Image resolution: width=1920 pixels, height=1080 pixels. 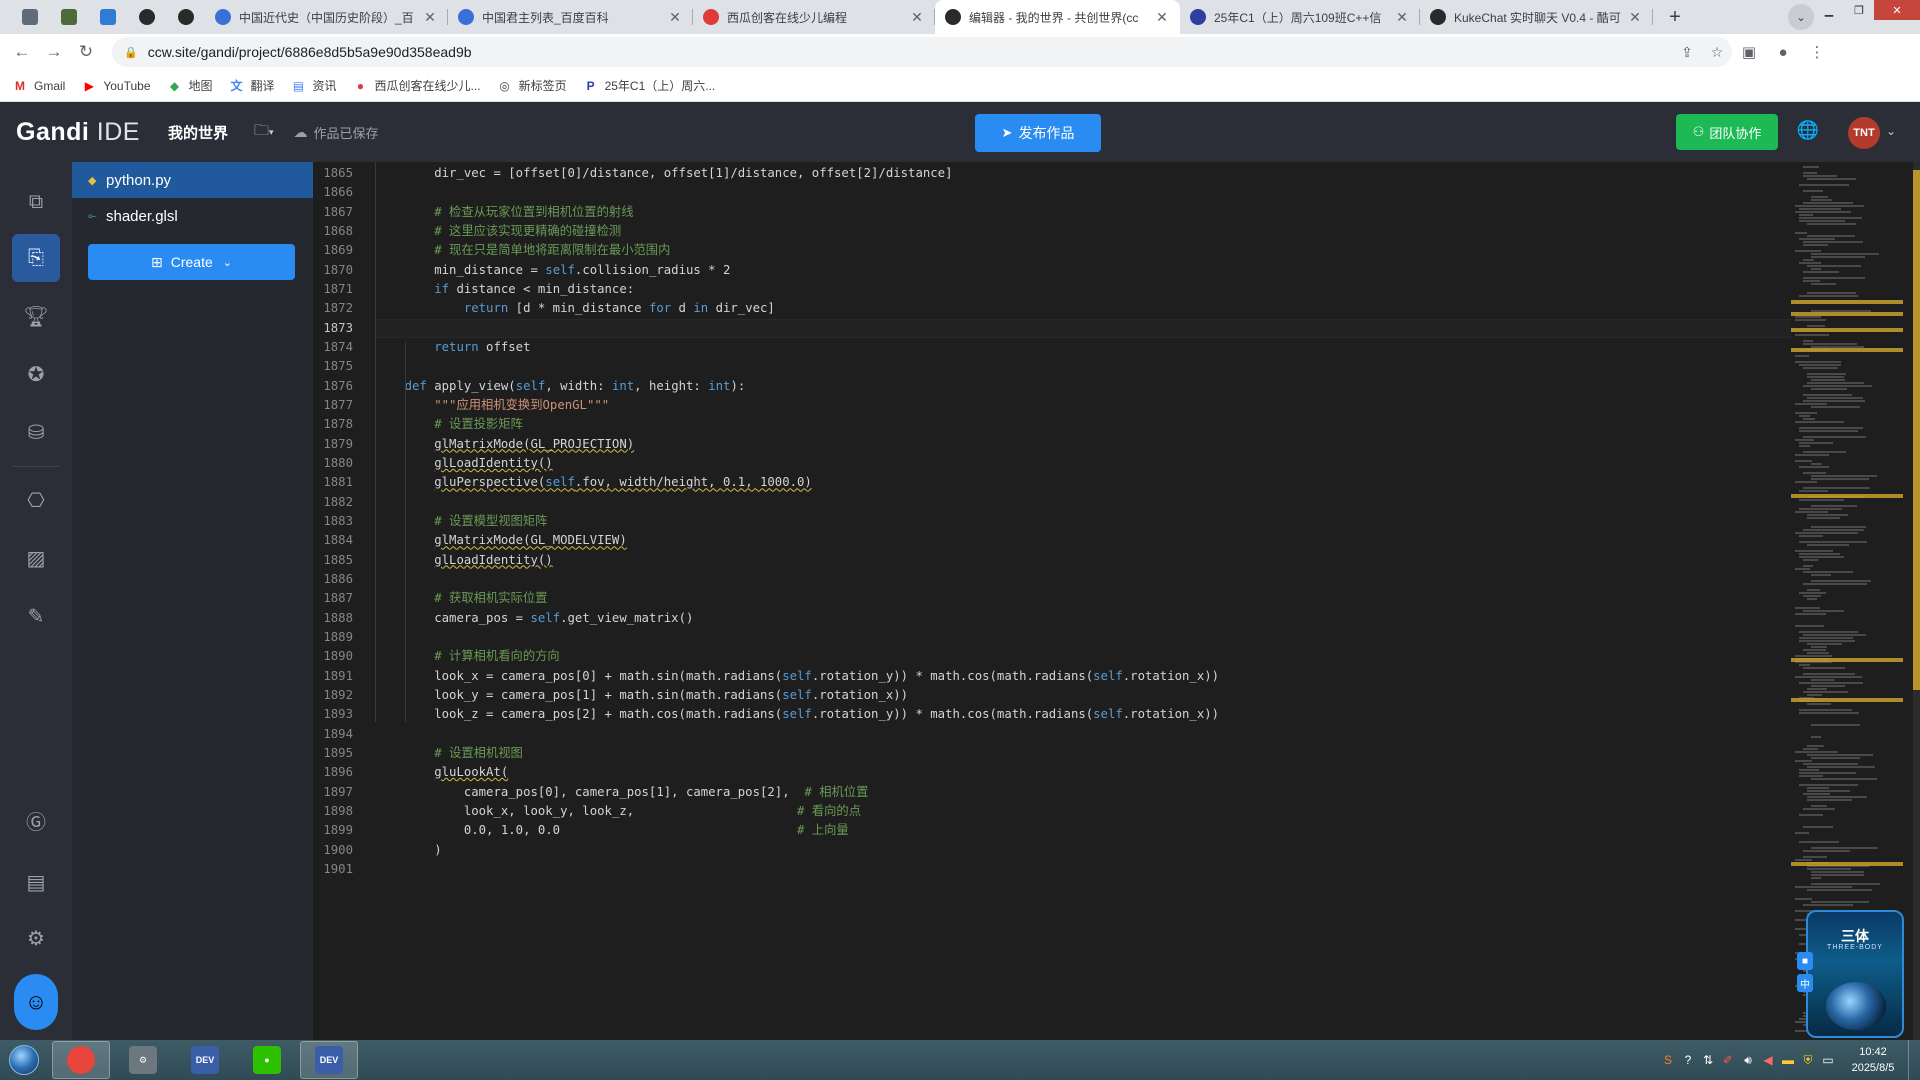 What do you see at coordinates (534, 618) in the screenshot?
I see `code-line: camera_pos = self.get_view_matrix()` at bounding box center [534, 618].